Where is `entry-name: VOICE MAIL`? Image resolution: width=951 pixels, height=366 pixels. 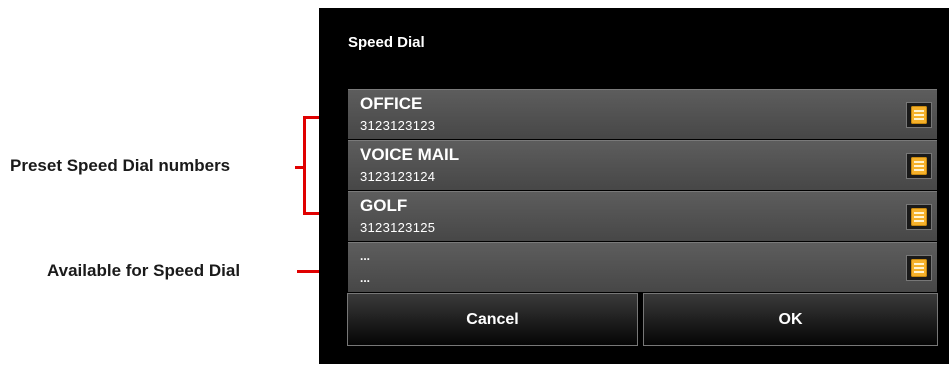 entry-name: VOICE MAIL is located at coordinates (410, 154).